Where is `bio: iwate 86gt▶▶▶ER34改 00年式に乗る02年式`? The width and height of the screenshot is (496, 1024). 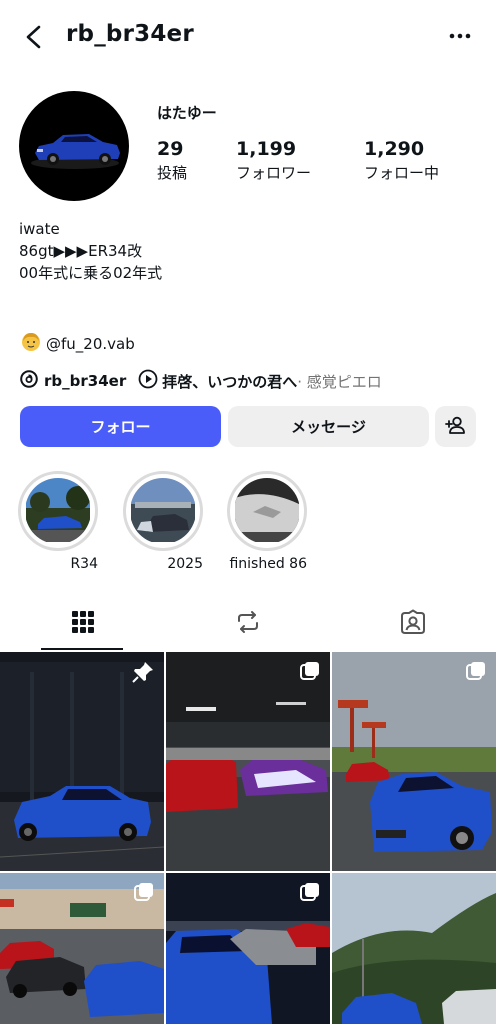
bio: iwate 86gt▶▶▶ER34改 00年式に乗る02年式 is located at coordinates (90, 251).